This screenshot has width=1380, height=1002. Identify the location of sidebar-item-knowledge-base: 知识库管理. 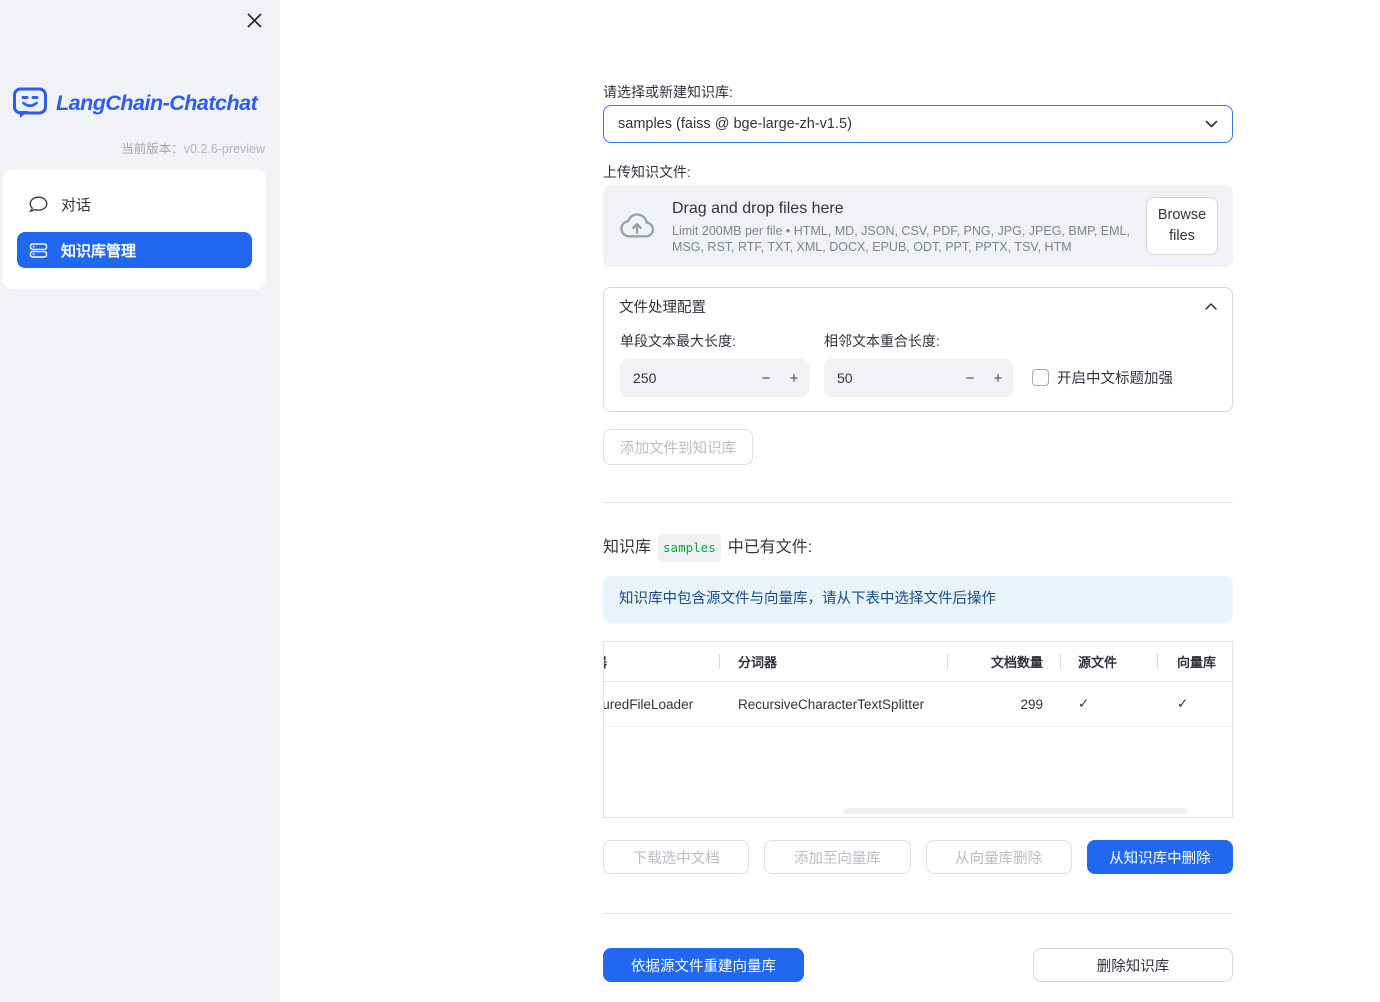
(134, 250).